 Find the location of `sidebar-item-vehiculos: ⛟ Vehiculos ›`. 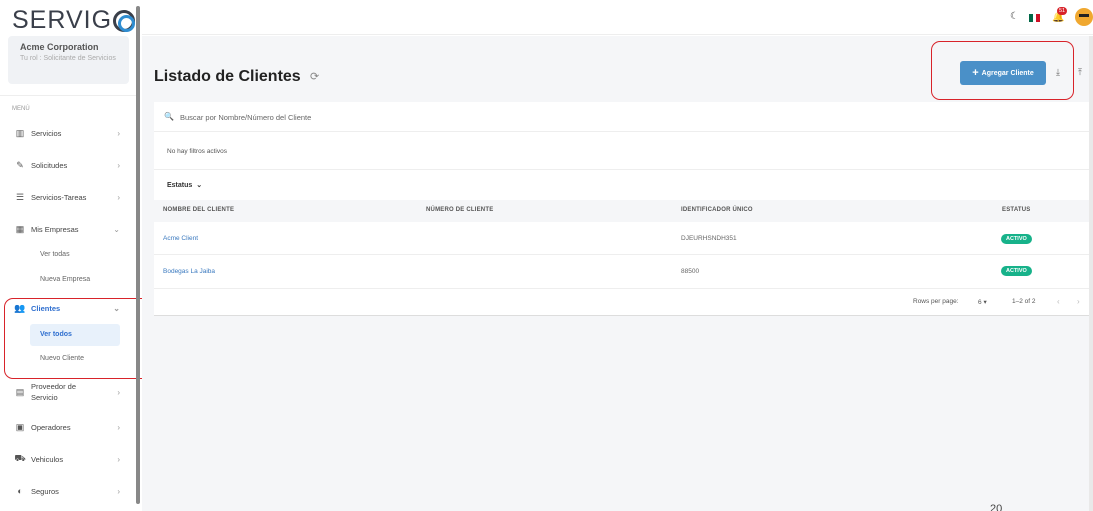

sidebar-item-vehiculos: ⛟ Vehiculos › is located at coordinates (69, 459).